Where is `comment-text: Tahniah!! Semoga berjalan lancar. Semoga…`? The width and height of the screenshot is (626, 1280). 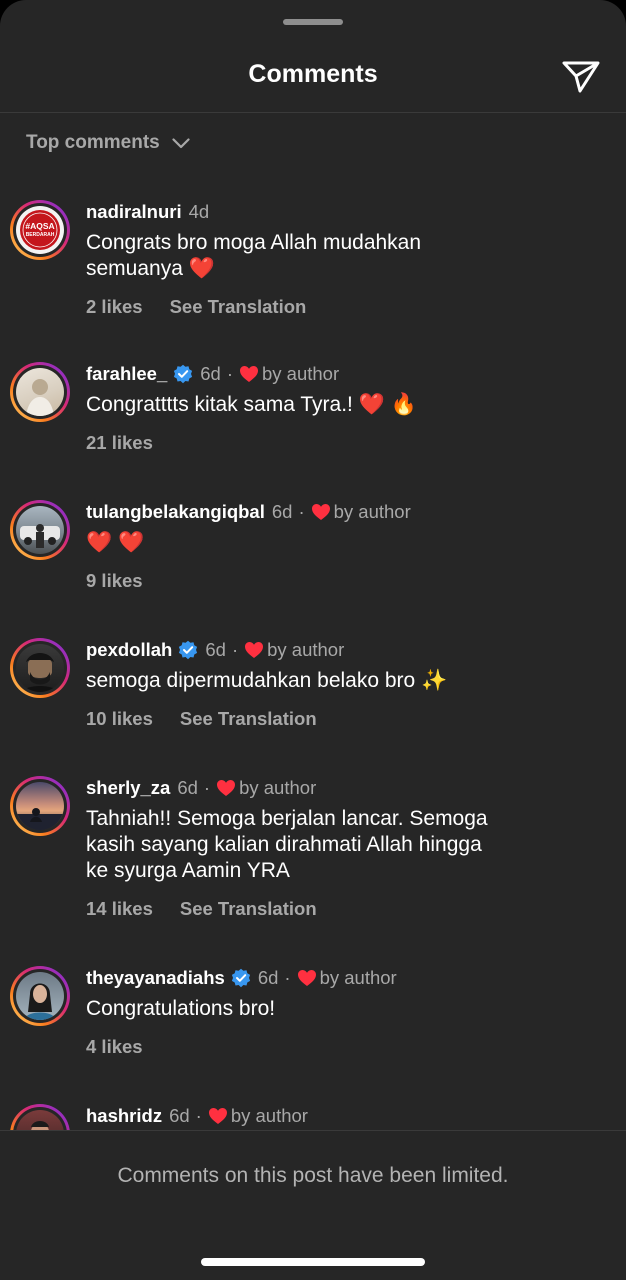 comment-text: Tahniah!! Semoga berjalan lancar. Semoga… is located at coordinates (287, 844).